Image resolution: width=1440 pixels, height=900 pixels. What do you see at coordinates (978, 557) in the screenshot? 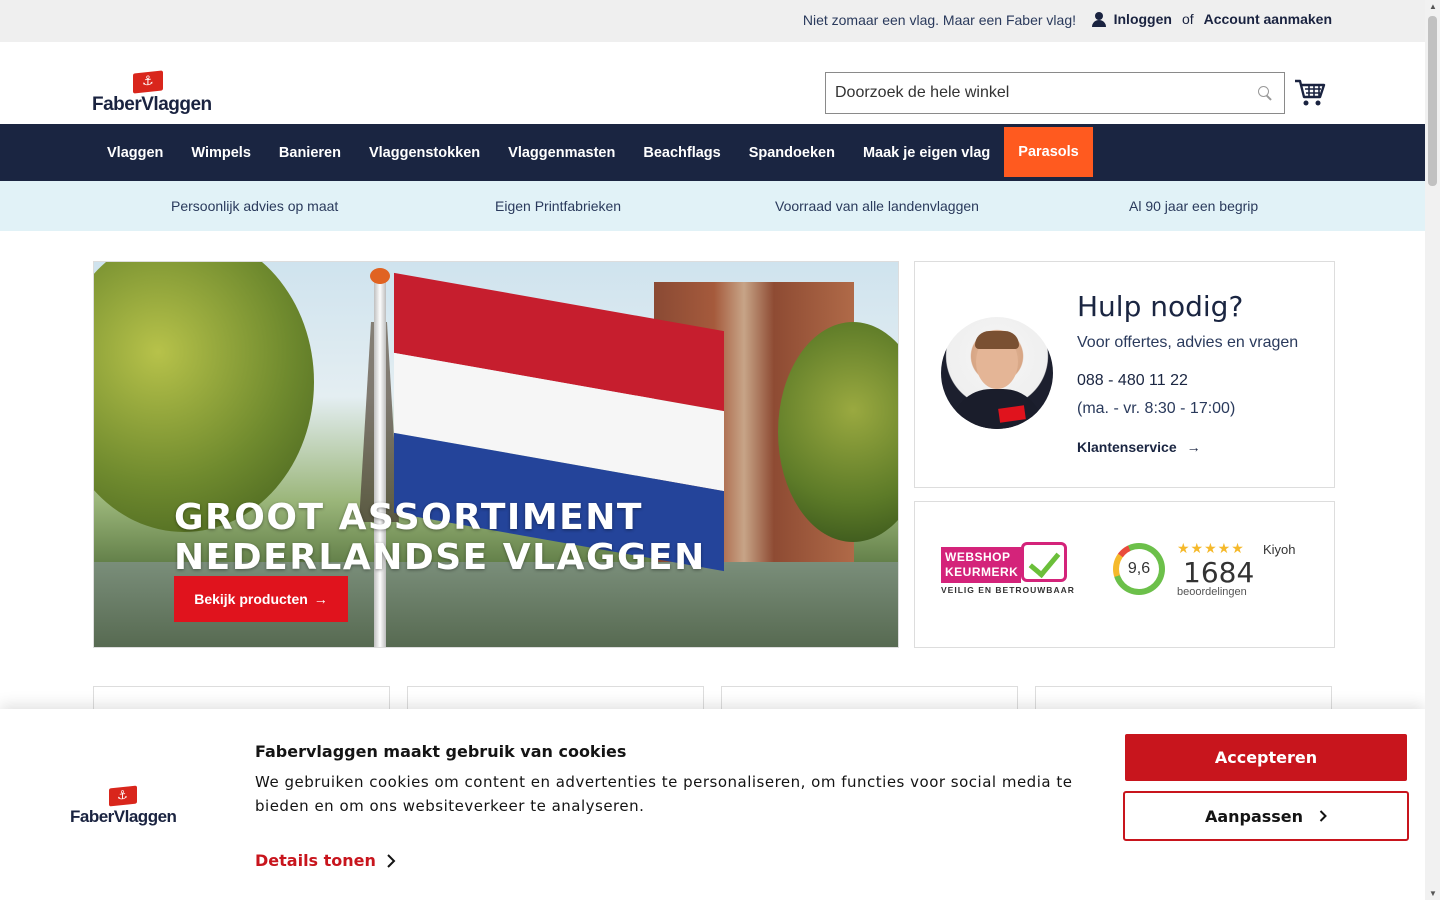
I see `keurmerk-line-1: WEBSHOP` at bounding box center [978, 557].